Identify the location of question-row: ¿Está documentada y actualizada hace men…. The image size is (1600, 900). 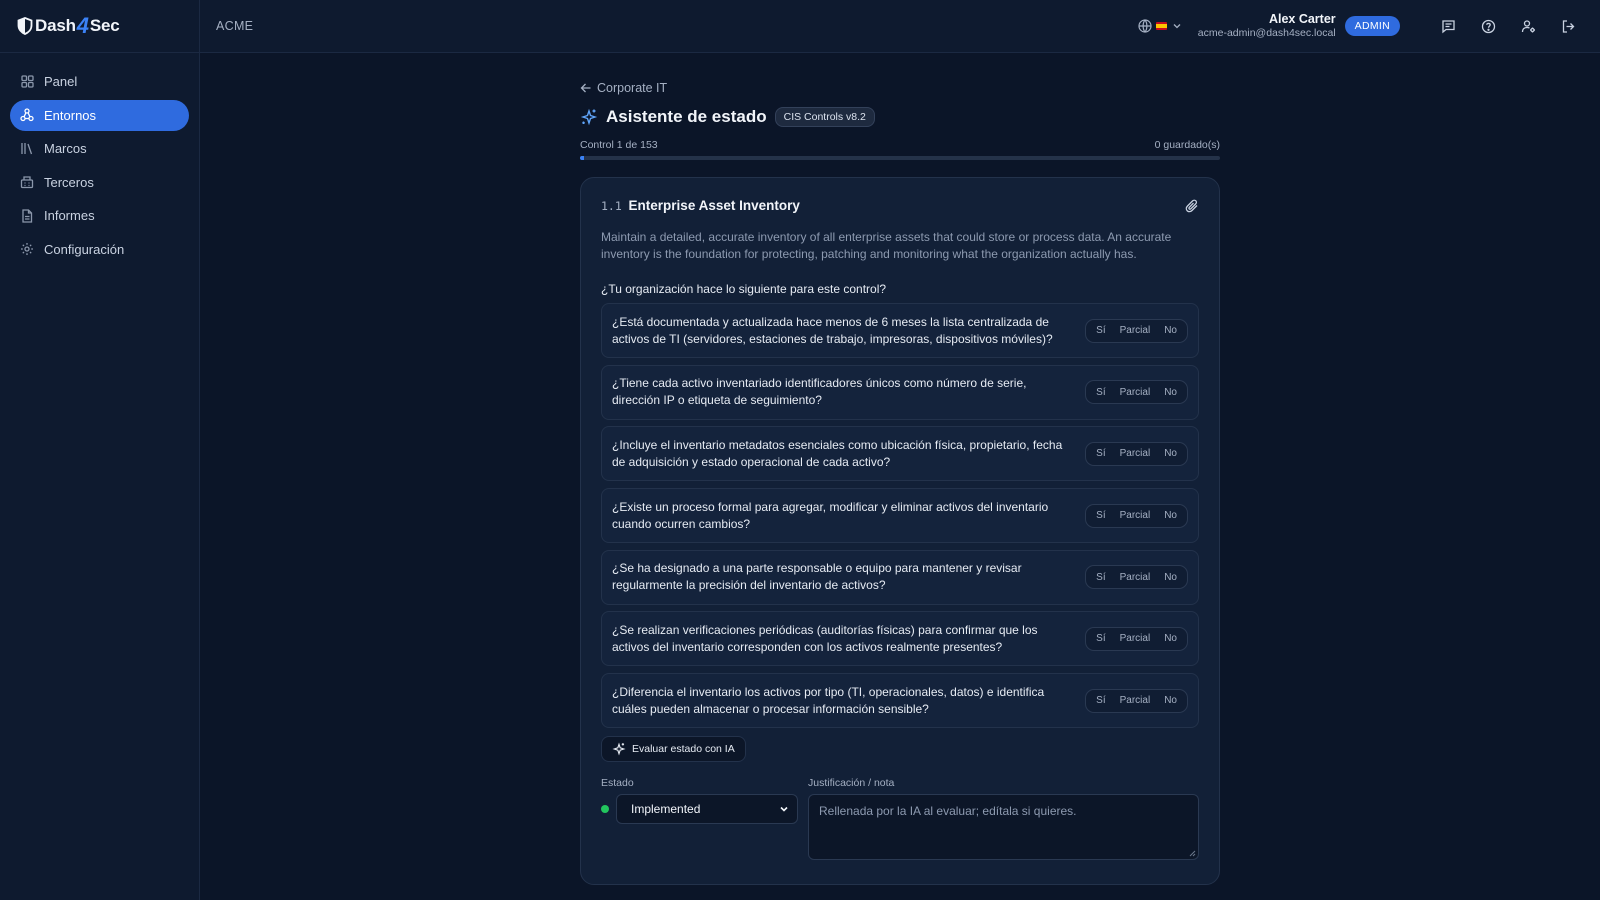
(900, 330).